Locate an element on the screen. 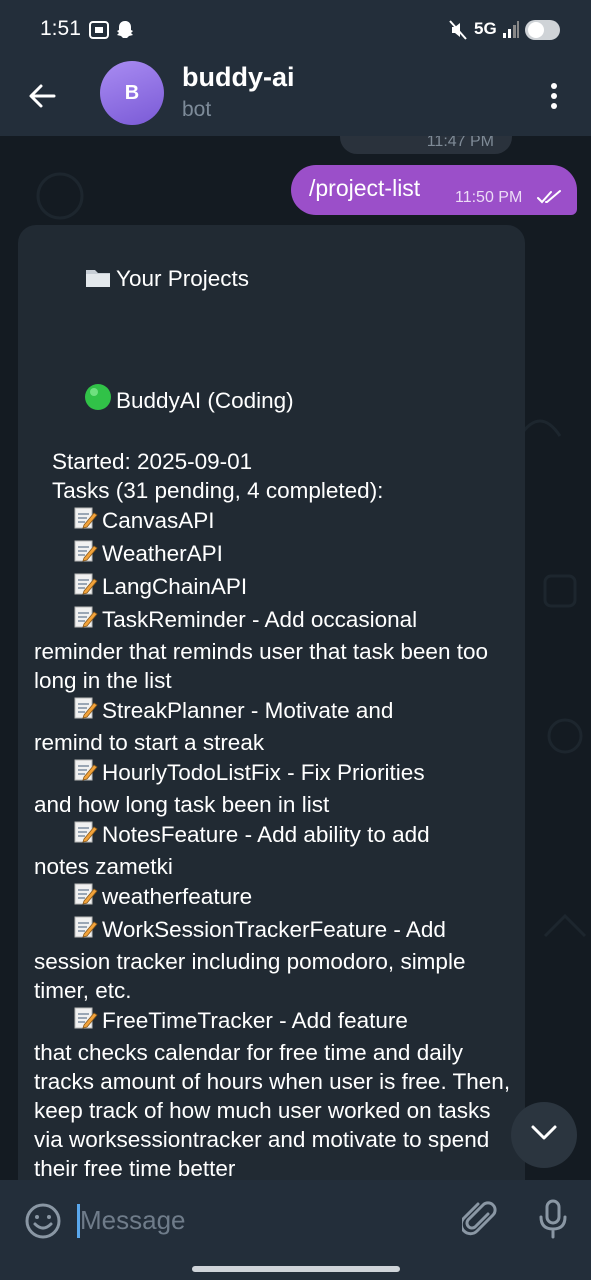 The width and height of the screenshot is (591, 1280). message-composer is located at coordinates (295, 1230).